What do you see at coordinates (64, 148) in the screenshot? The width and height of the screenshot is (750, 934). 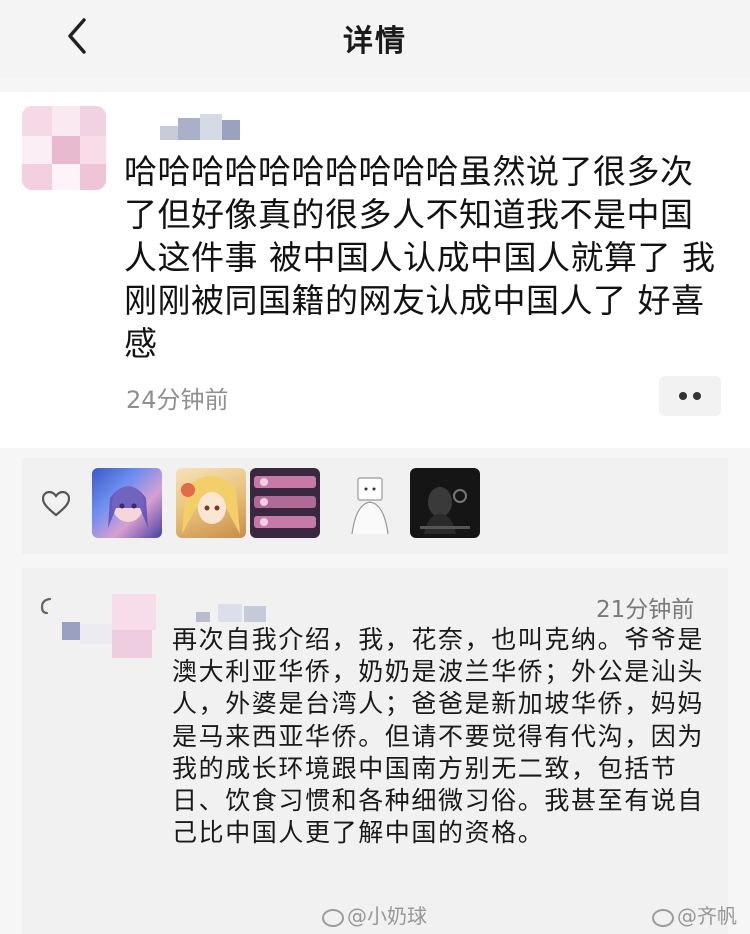 I see `author-avatar` at bounding box center [64, 148].